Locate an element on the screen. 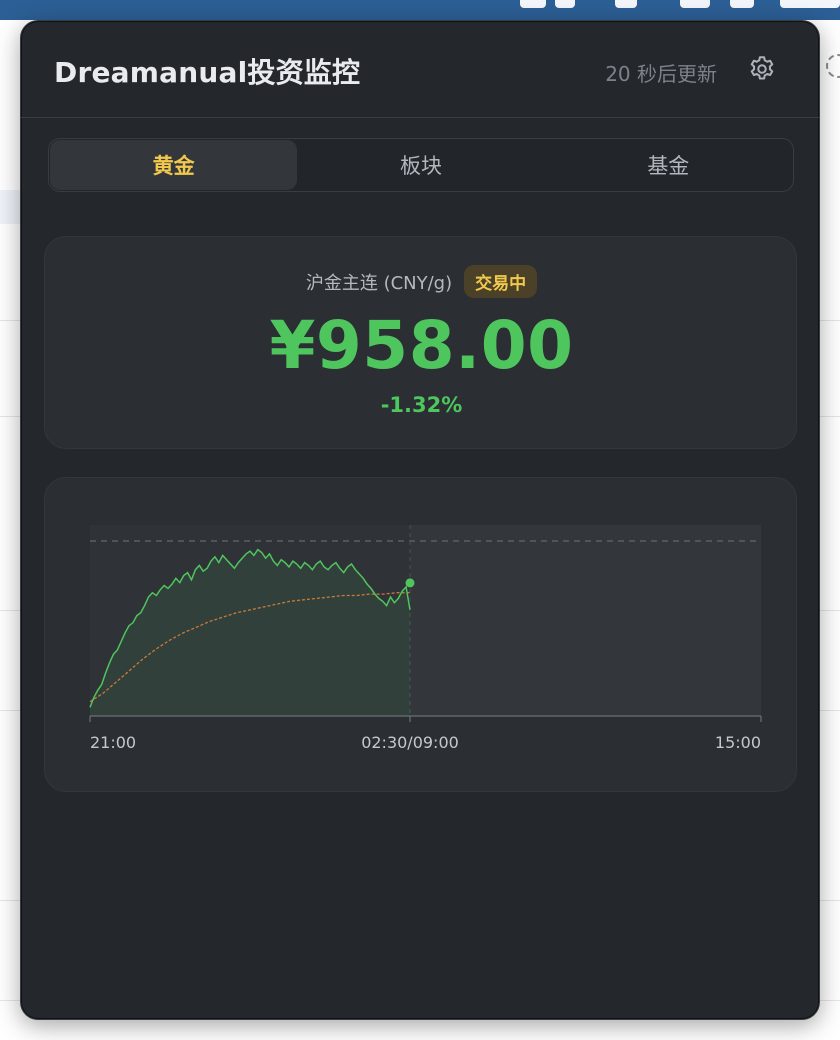 Image resolution: width=840 pixels, height=1040 pixels. x-tick-session-break-label: 02:30/09:00 is located at coordinates (410, 742).